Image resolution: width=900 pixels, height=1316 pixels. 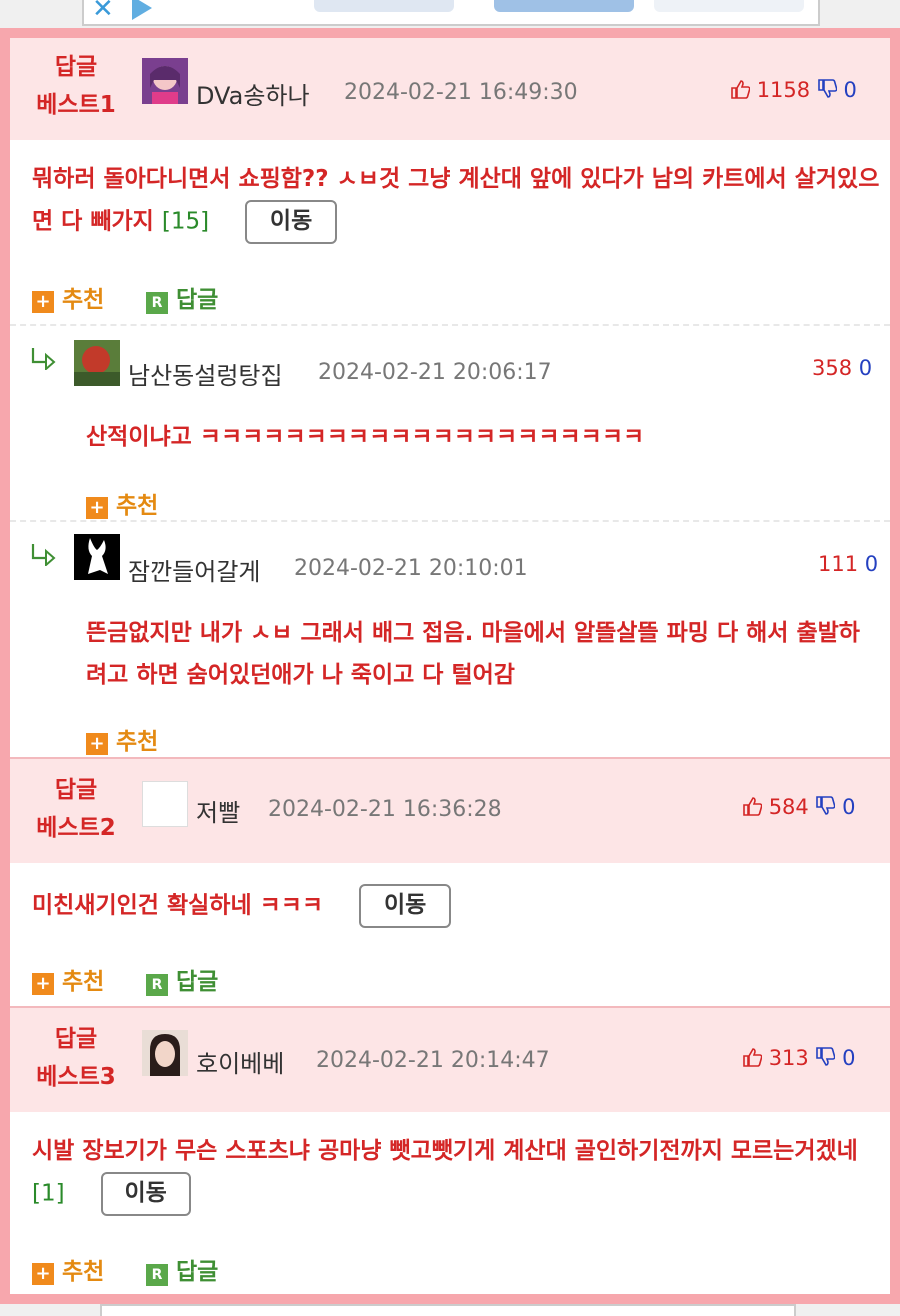 What do you see at coordinates (142, 10) in the screenshot?
I see `ad-choices-icon` at bounding box center [142, 10].